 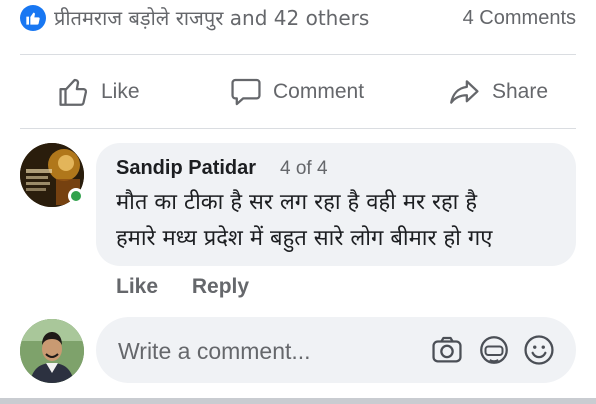 What do you see at coordinates (494, 350) in the screenshot?
I see `gif-icon` at bounding box center [494, 350].